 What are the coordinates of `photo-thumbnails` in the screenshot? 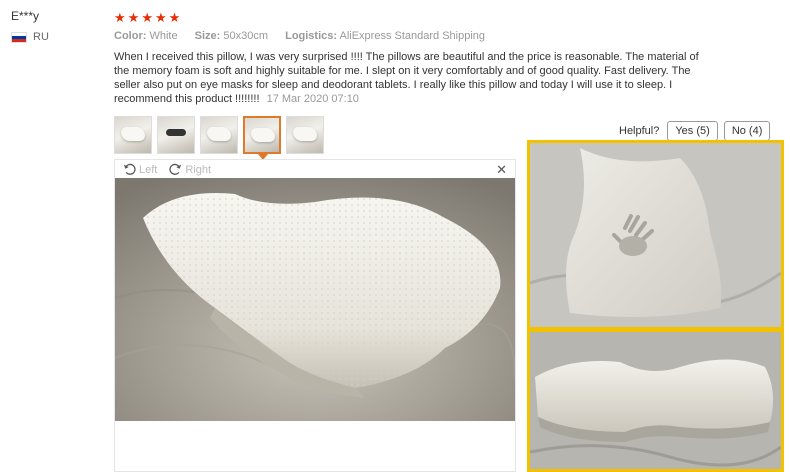 It's located at (219, 135).